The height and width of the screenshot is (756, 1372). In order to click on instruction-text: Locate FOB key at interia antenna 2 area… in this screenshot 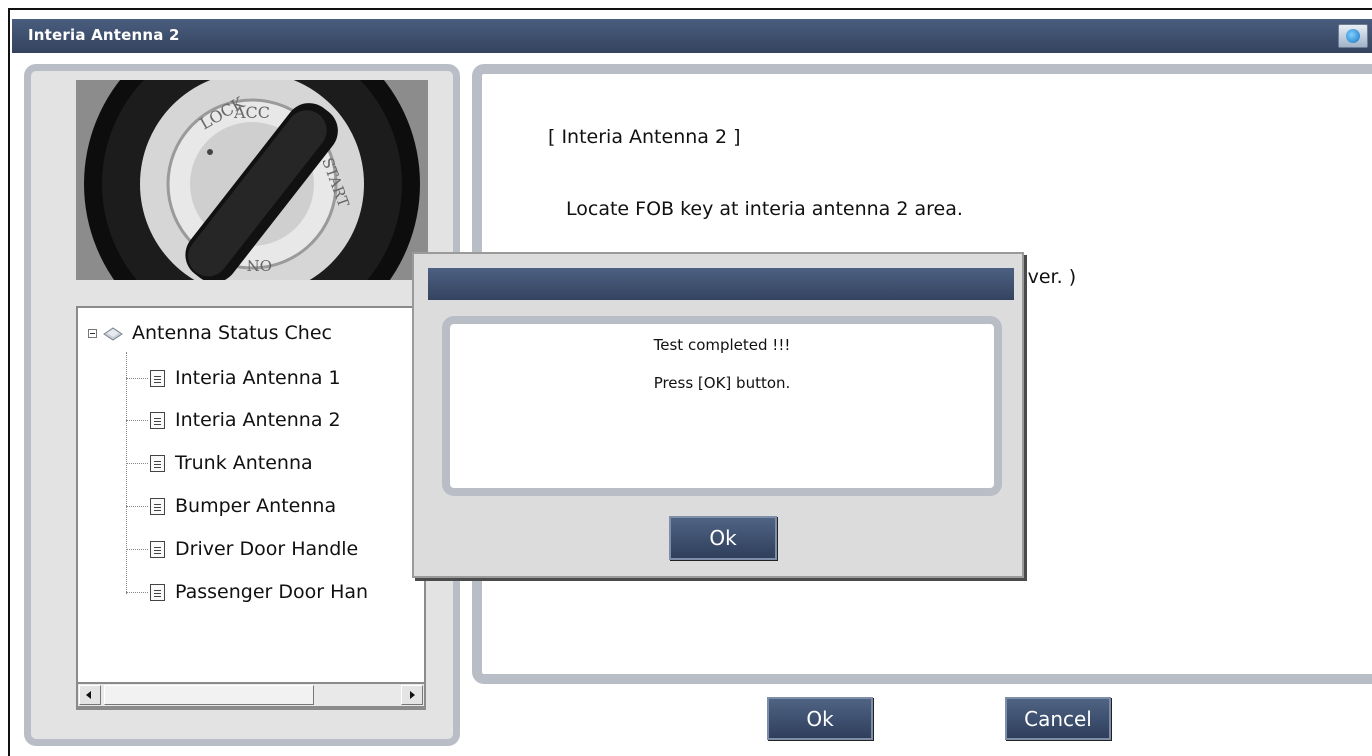, I will do `click(764, 209)`.